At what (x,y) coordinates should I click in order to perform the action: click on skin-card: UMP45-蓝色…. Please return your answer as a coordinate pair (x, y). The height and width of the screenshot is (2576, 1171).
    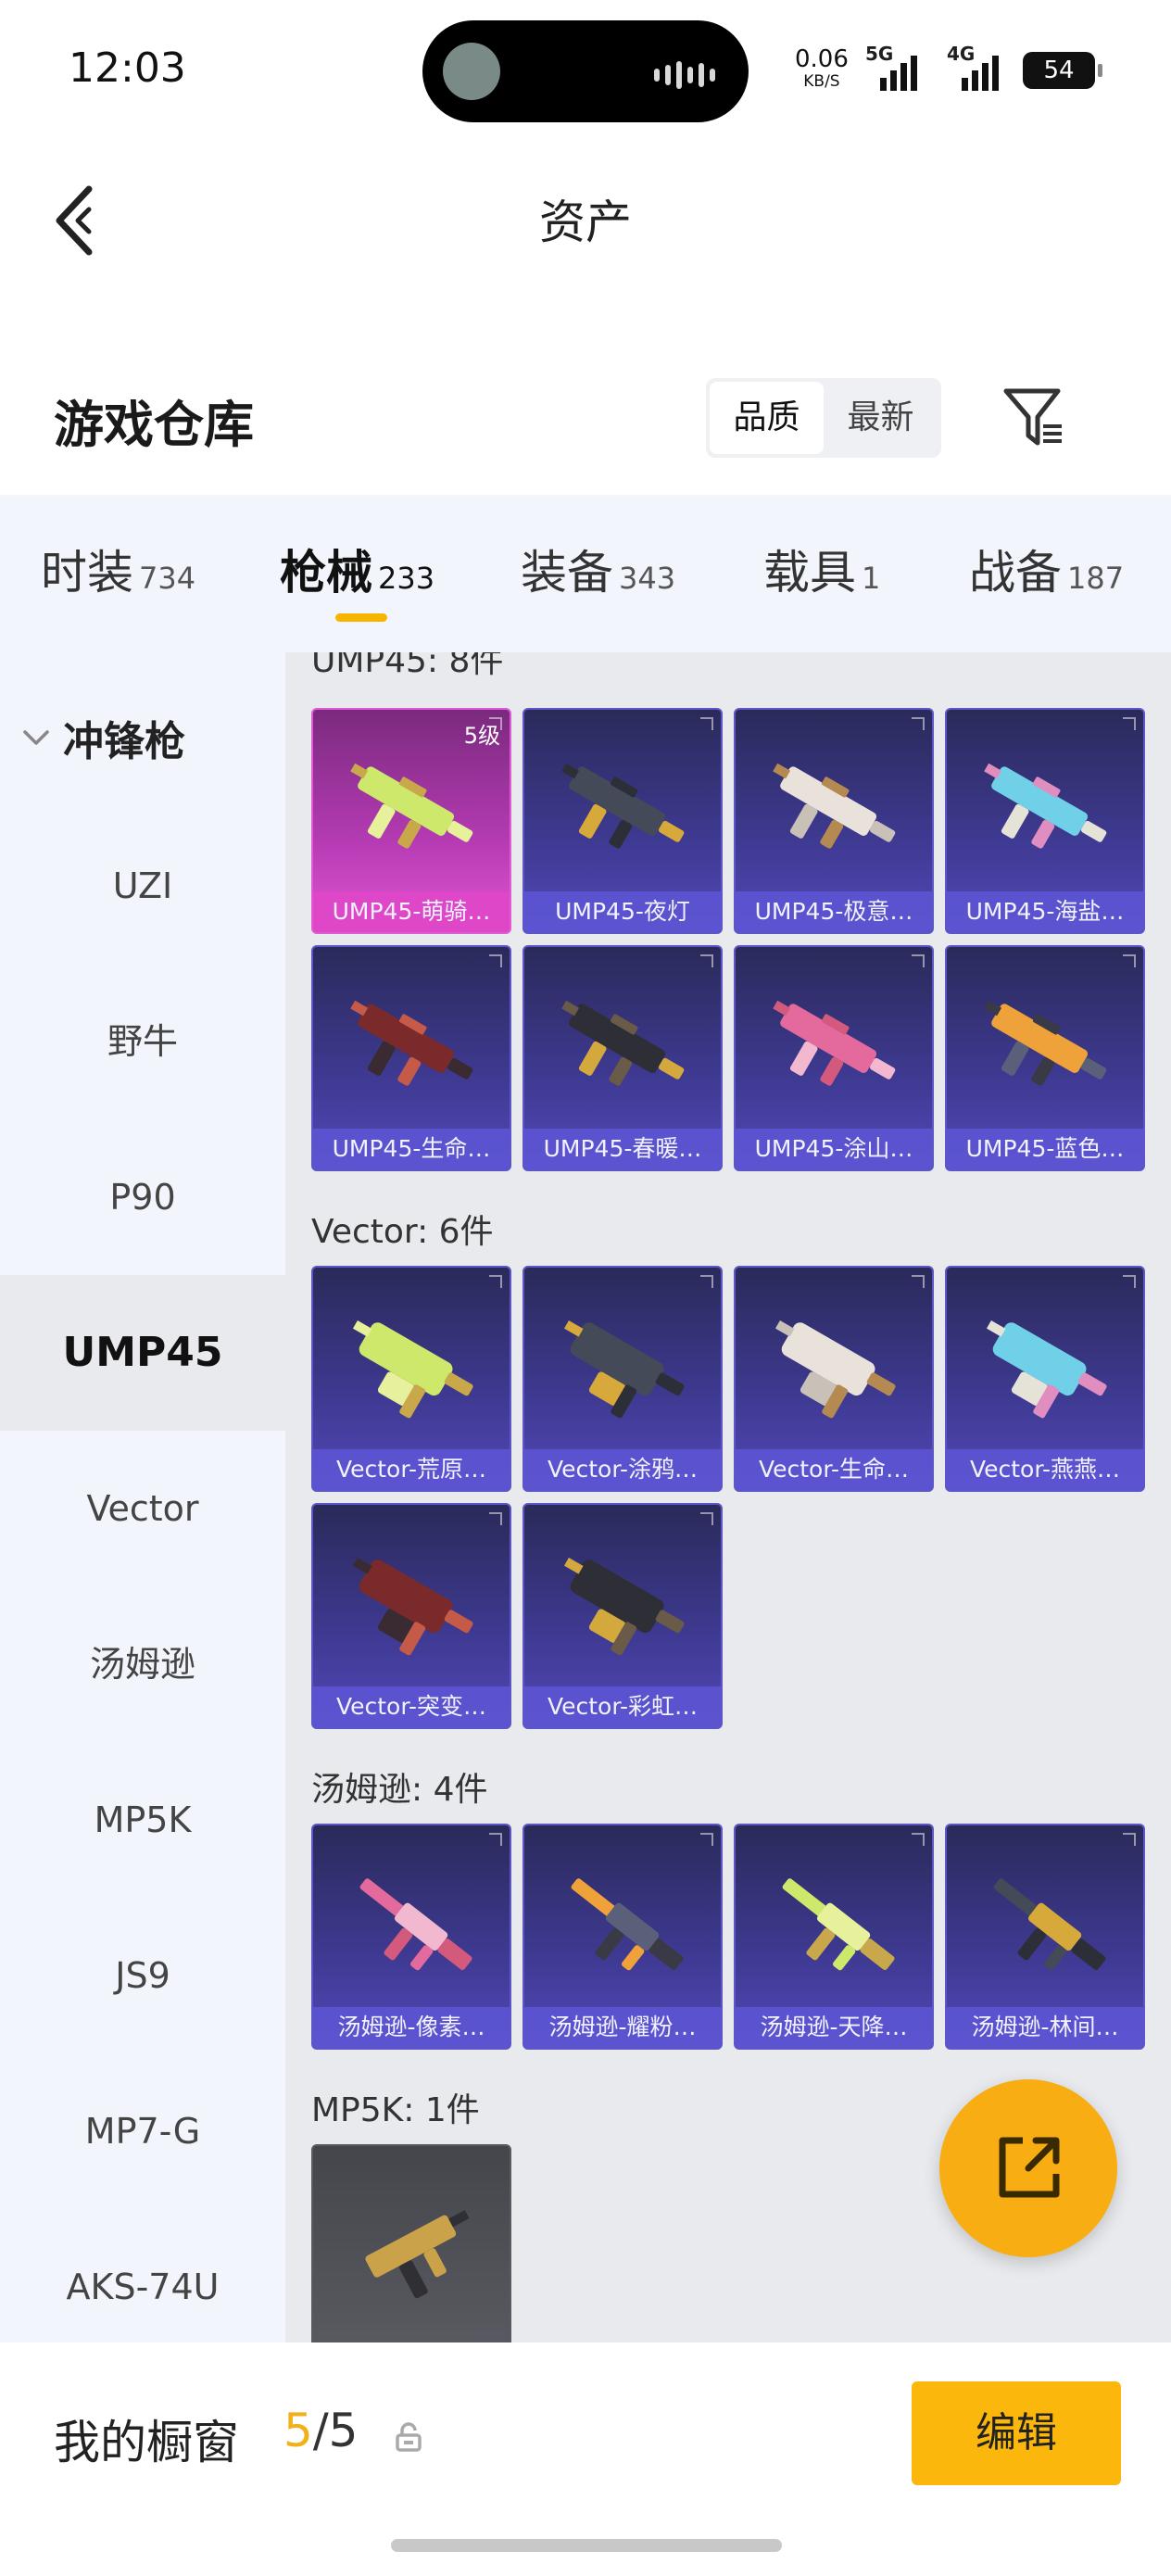
    Looking at the image, I should click on (1045, 1058).